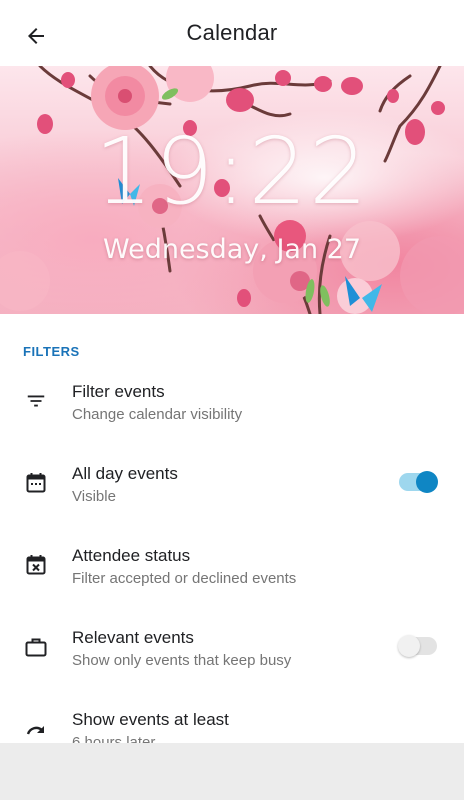 The image size is (464, 800). I want to click on redo-arrow-icon, so click(36, 729).